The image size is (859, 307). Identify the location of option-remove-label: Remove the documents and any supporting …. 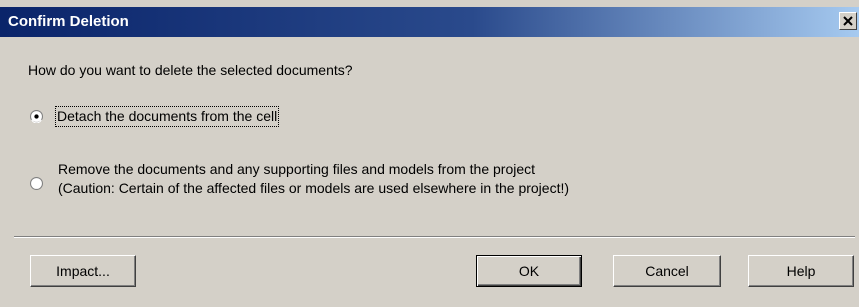
(313, 179).